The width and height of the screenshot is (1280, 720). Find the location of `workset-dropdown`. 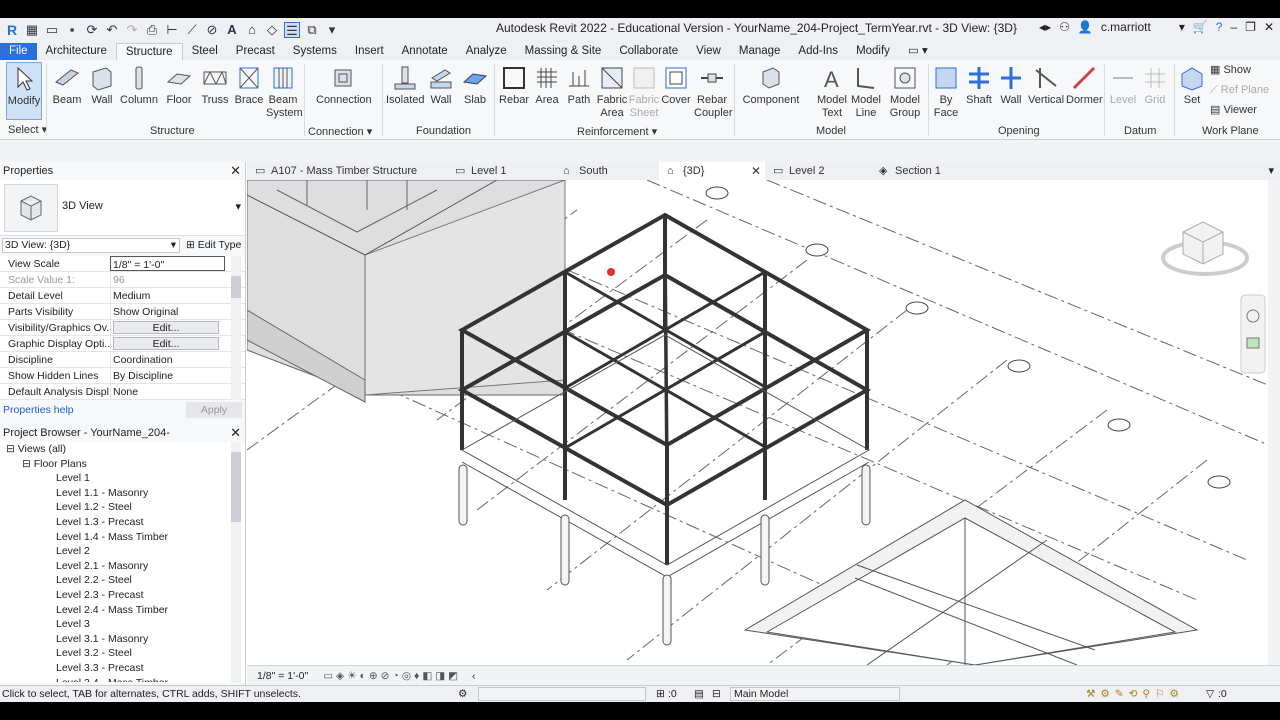

workset-dropdown is located at coordinates (562, 694).